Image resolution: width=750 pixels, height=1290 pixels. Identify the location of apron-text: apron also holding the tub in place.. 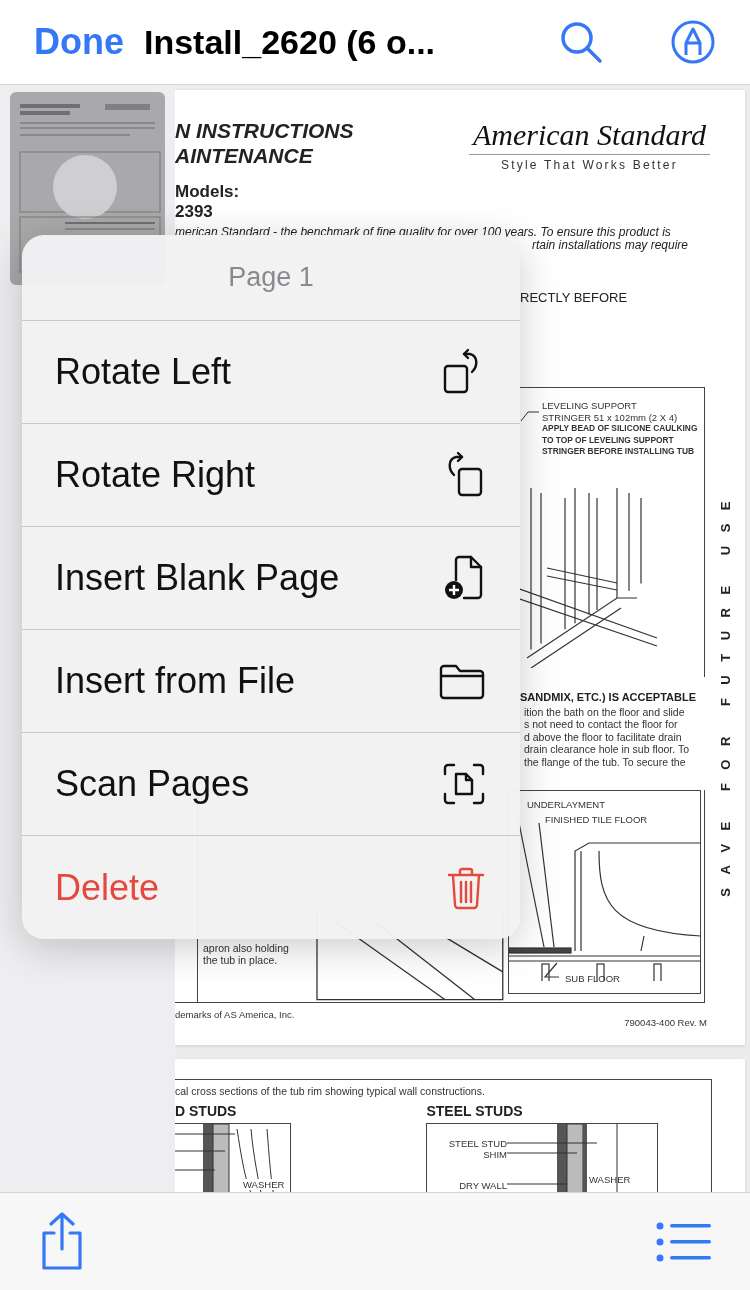
(246, 954).